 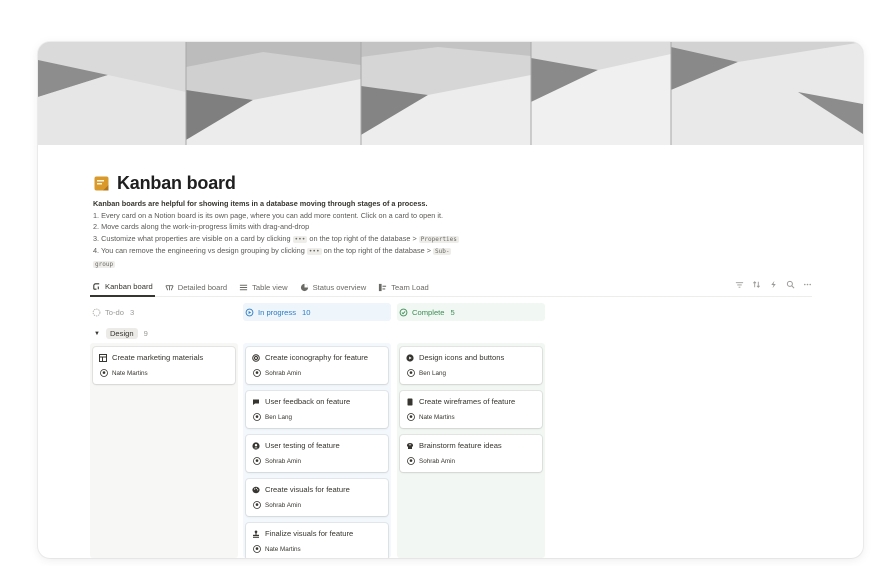 I want to click on card-title-text: Design icons and buttons, so click(x=462, y=357).